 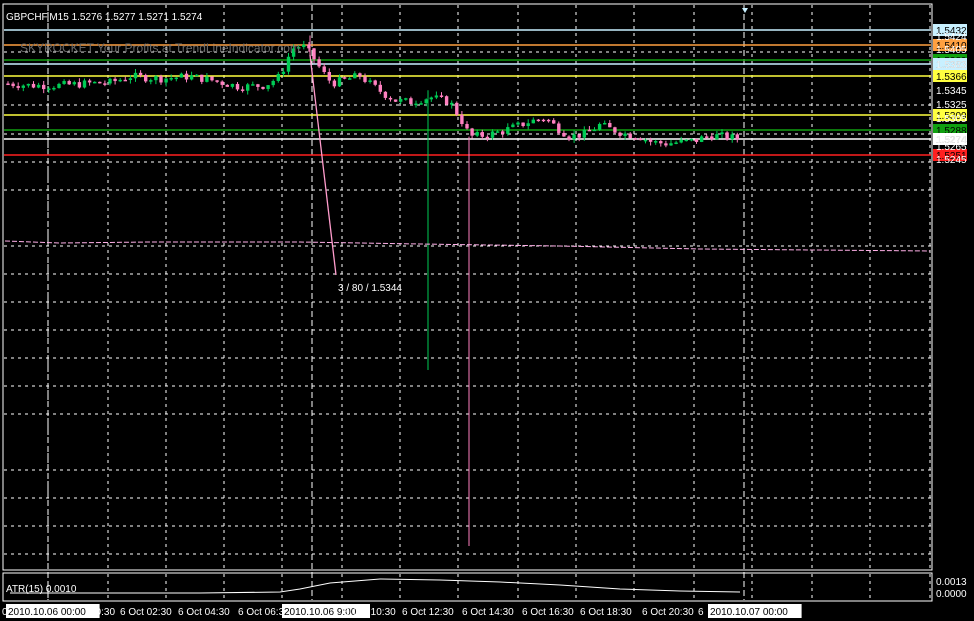 What do you see at coordinates (146, 612) in the screenshot?
I see `time-axis-label: 6 Oct 02:30` at bounding box center [146, 612].